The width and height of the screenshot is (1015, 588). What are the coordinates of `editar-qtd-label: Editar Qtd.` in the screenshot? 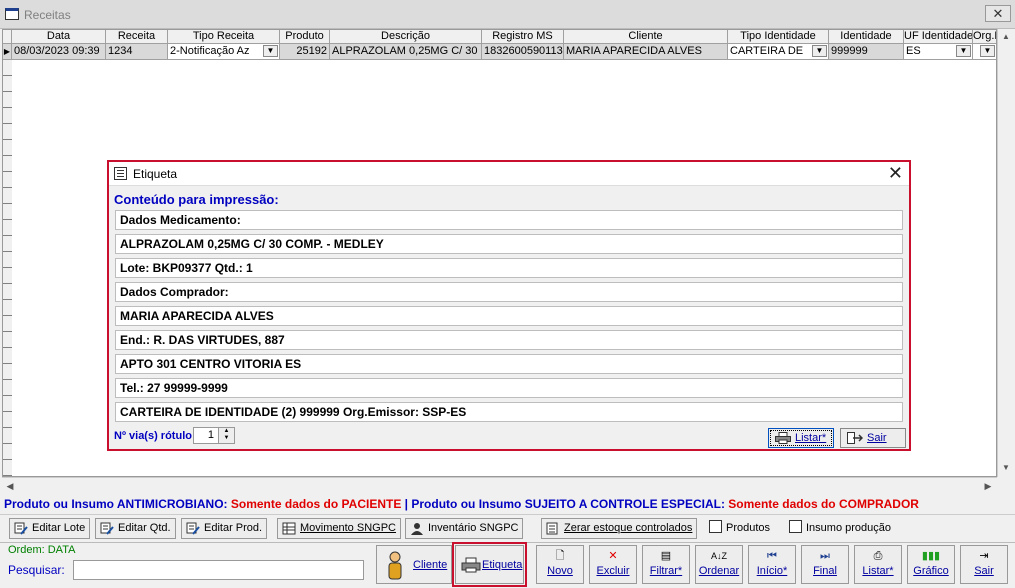 It's located at (144, 528).